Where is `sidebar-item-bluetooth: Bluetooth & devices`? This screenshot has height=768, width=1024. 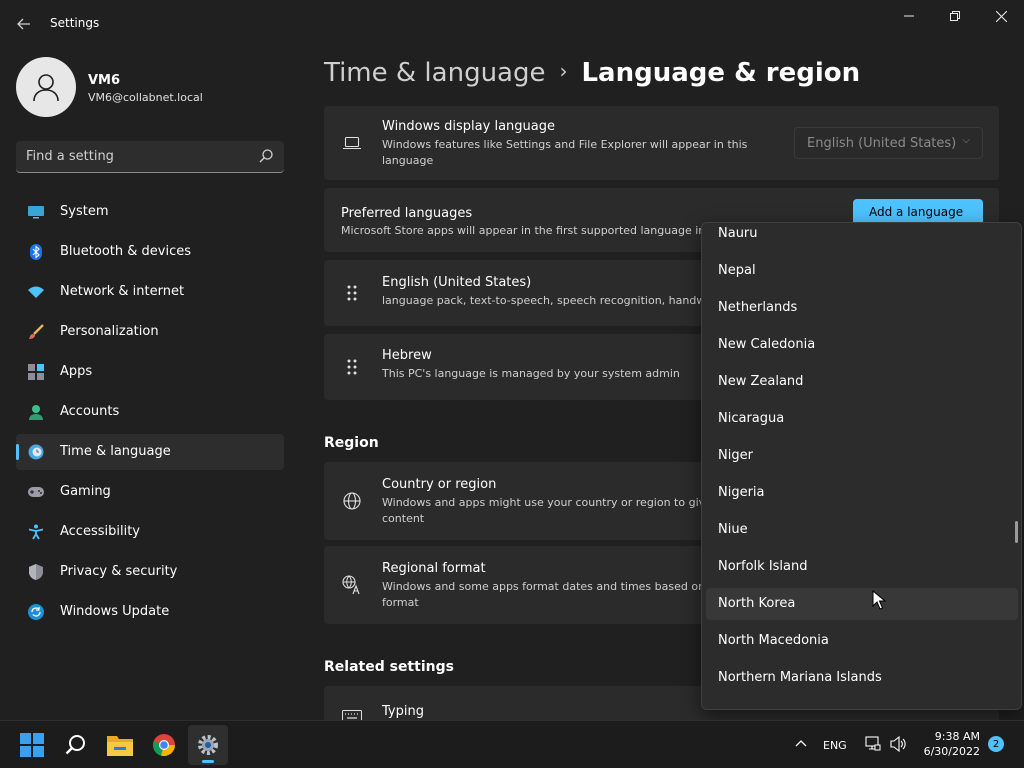
sidebar-item-bluetooth: Bluetooth & devices is located at coordinates (150, 252).